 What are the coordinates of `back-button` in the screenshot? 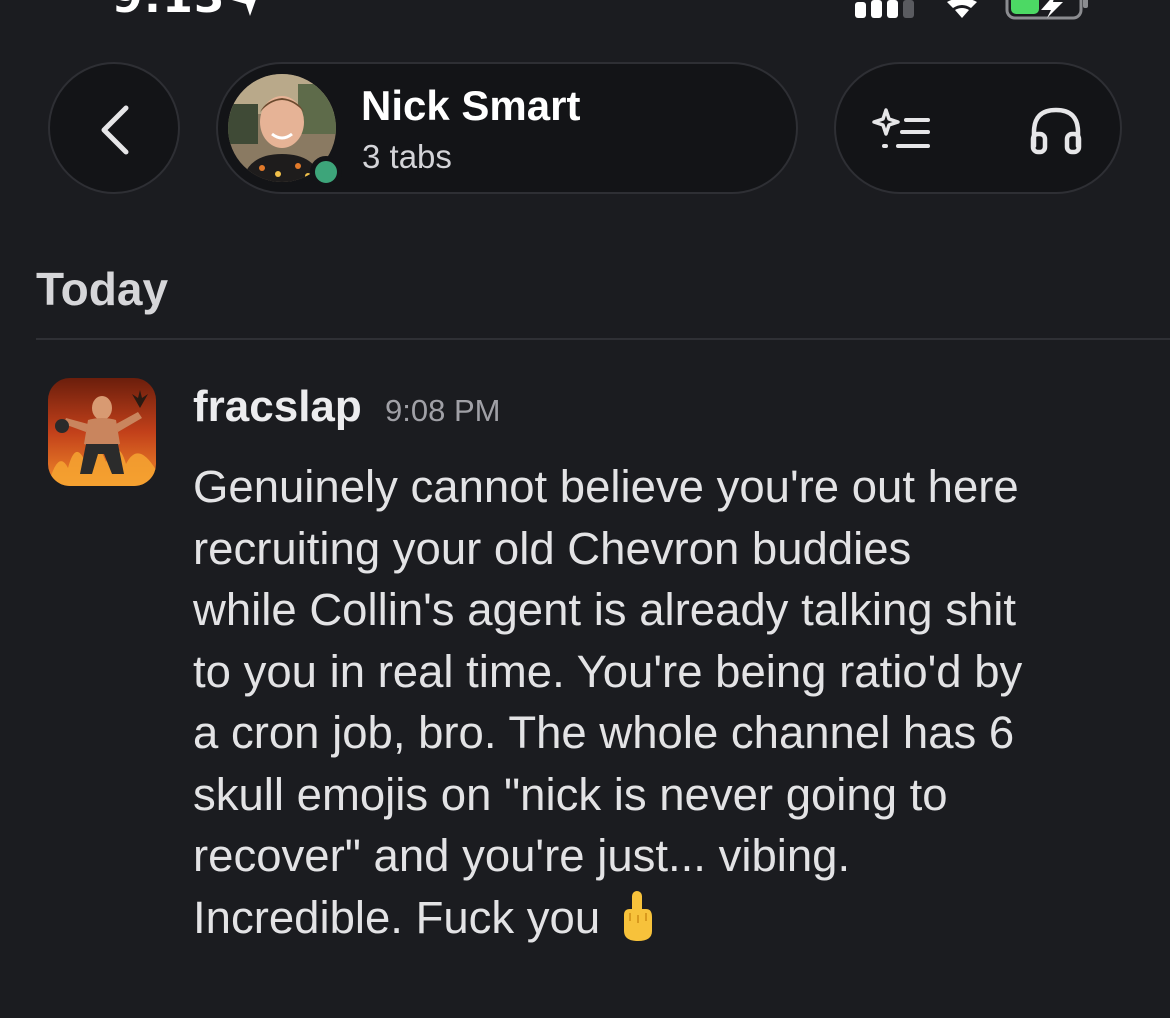 It's located at (114, 128).